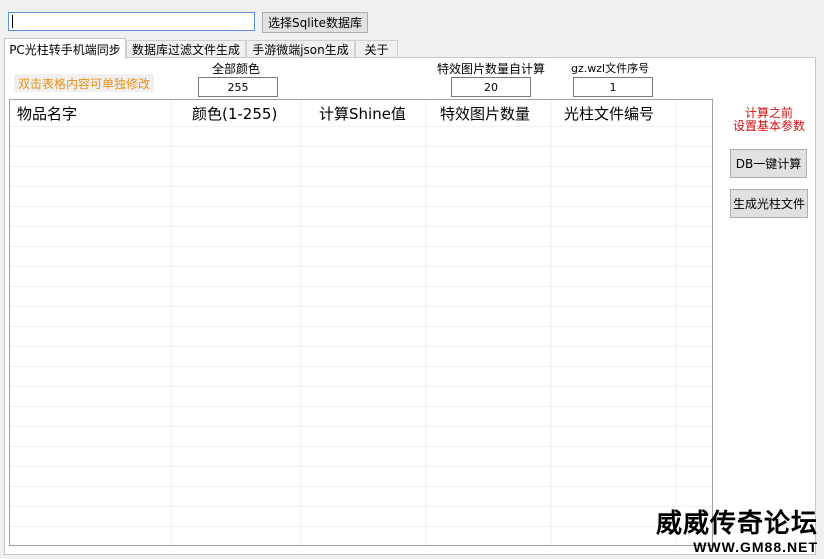  Describe the element at coordinates (238, 87) in the screenshot. I see `all-color-input` at that location.